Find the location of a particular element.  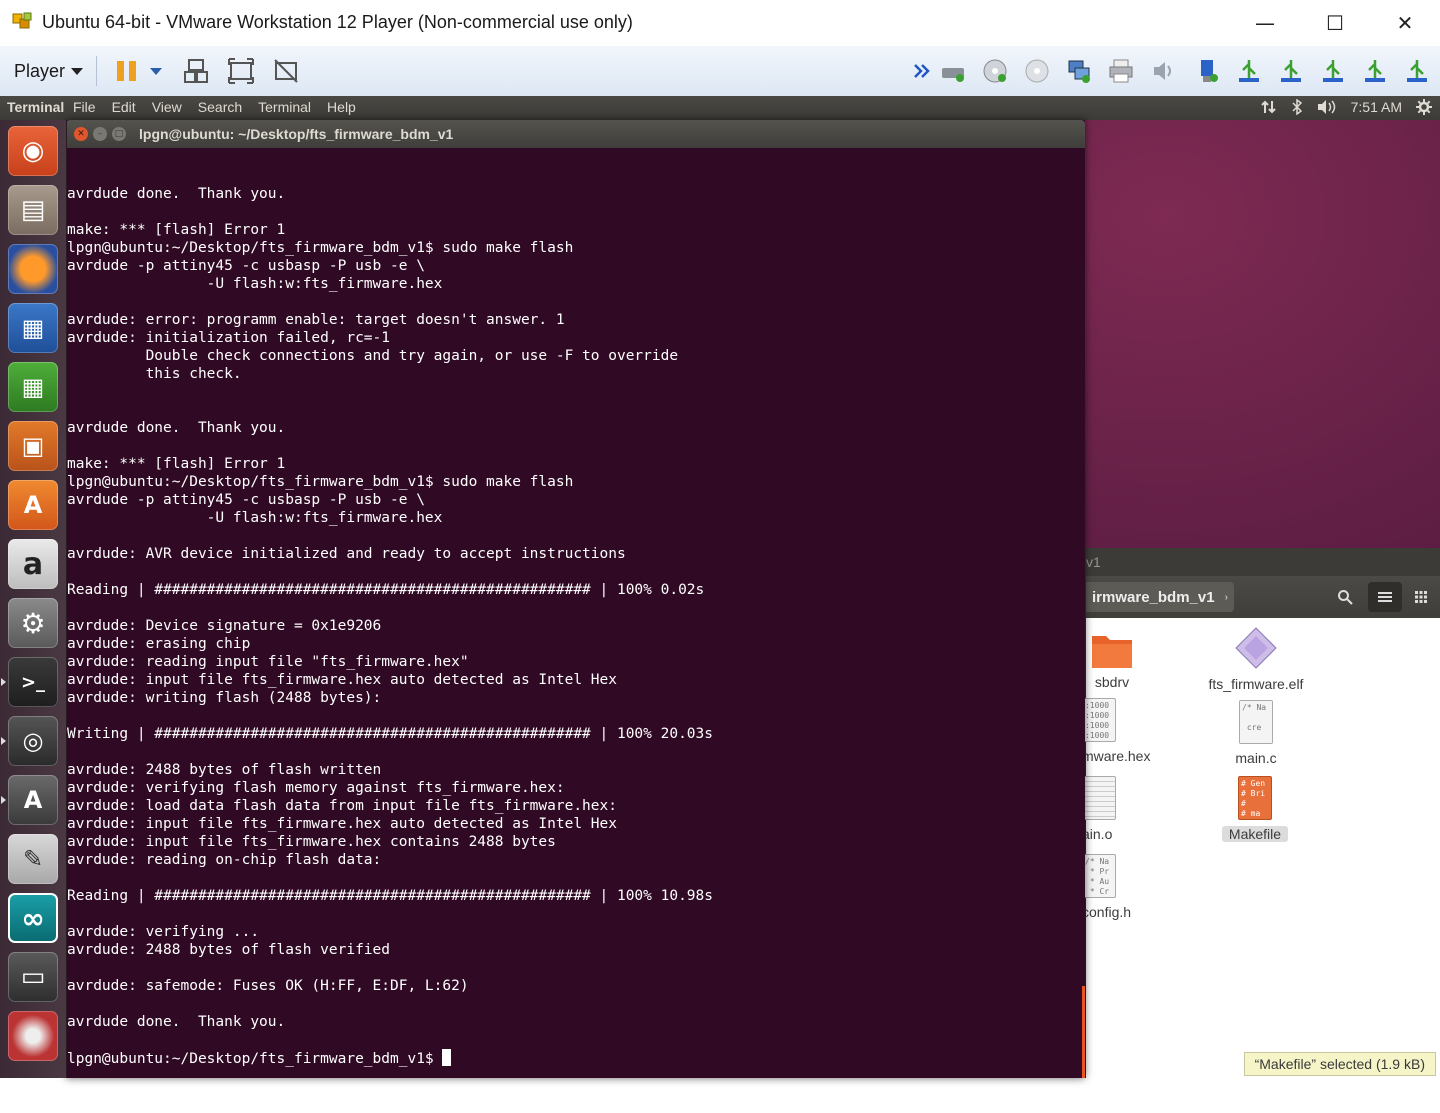

launcher-dvd is located at coordinates (33, 1036).